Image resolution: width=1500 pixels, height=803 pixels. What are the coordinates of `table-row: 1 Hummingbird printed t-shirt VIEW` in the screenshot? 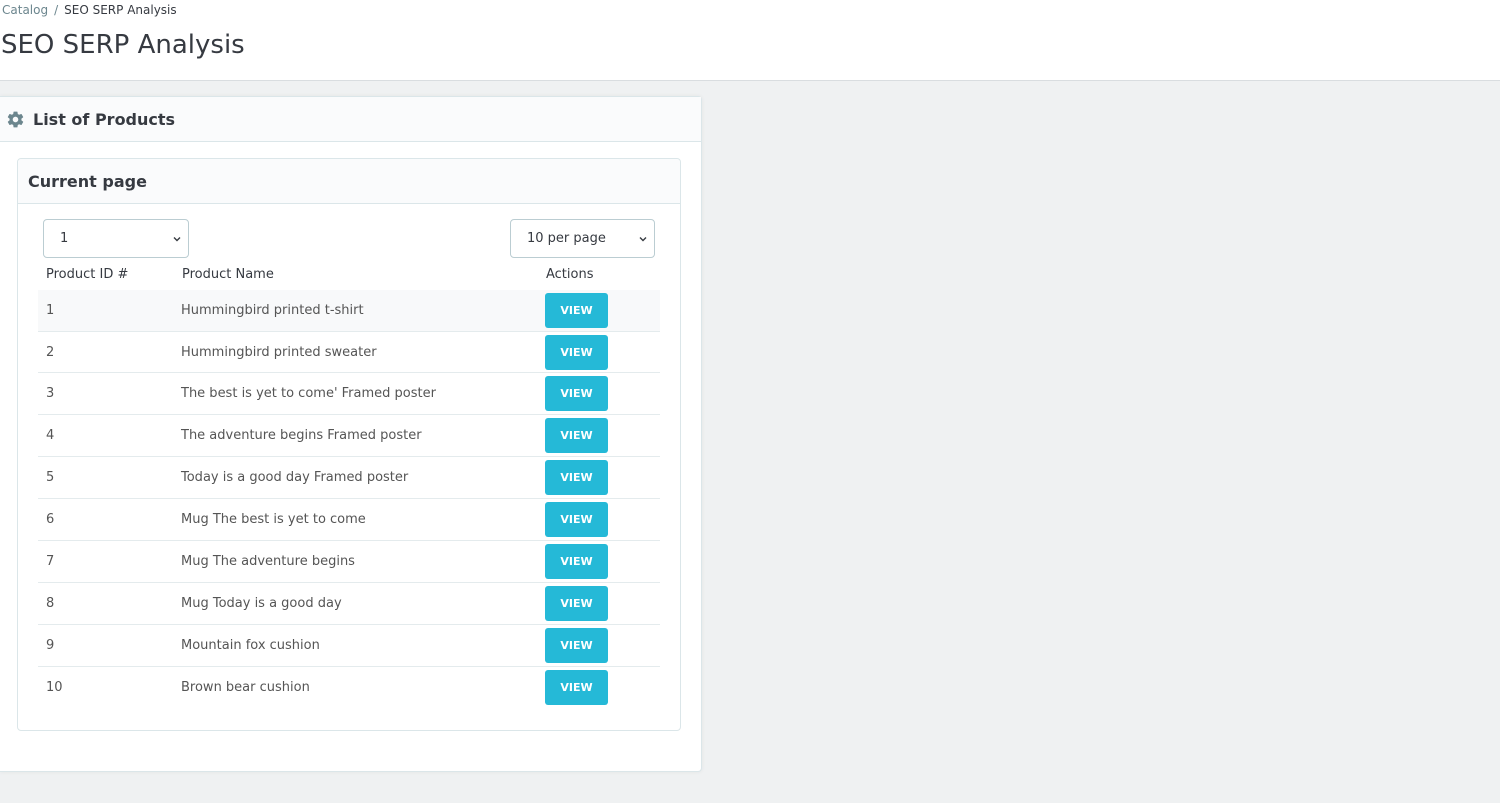 It's located at (349, 310).